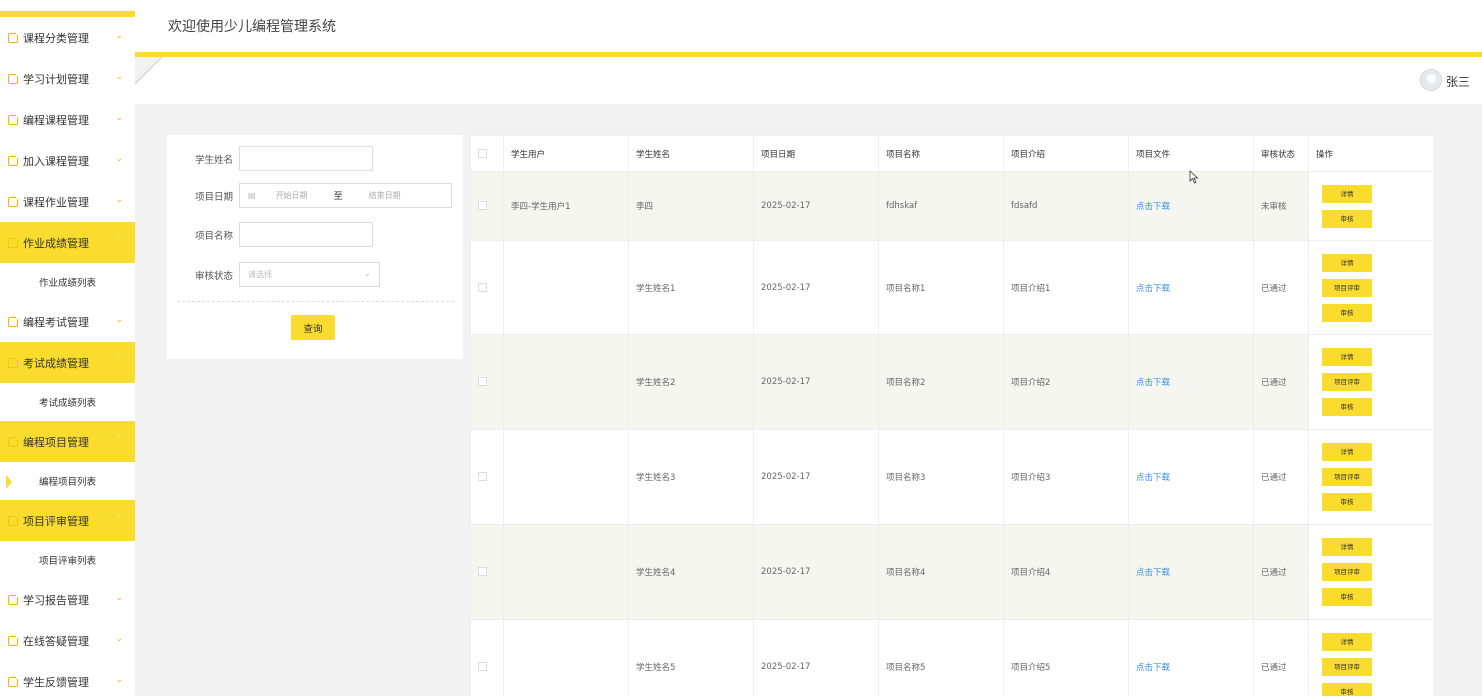 The height and width of the screenshot is (696, 1482). I want to click on sidebar-collapse-icon, so click(148, 70).